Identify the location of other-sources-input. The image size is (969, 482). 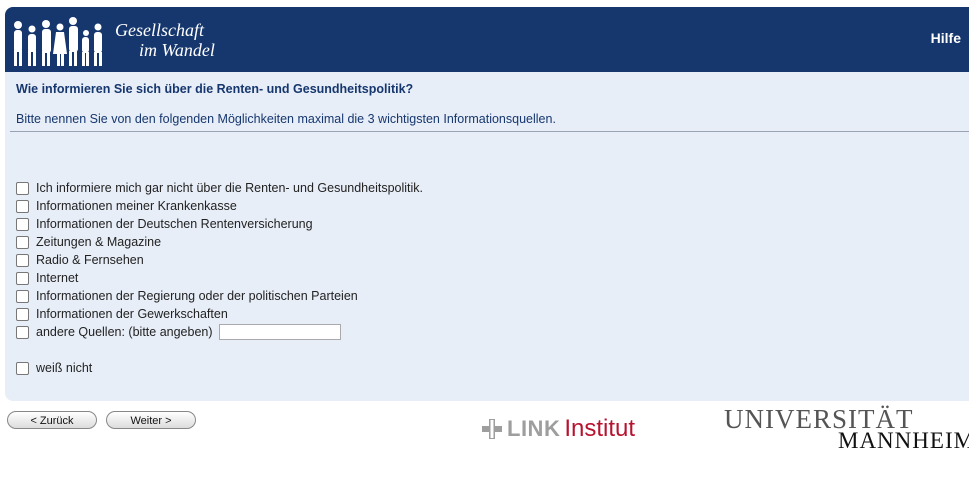
(279, 332).